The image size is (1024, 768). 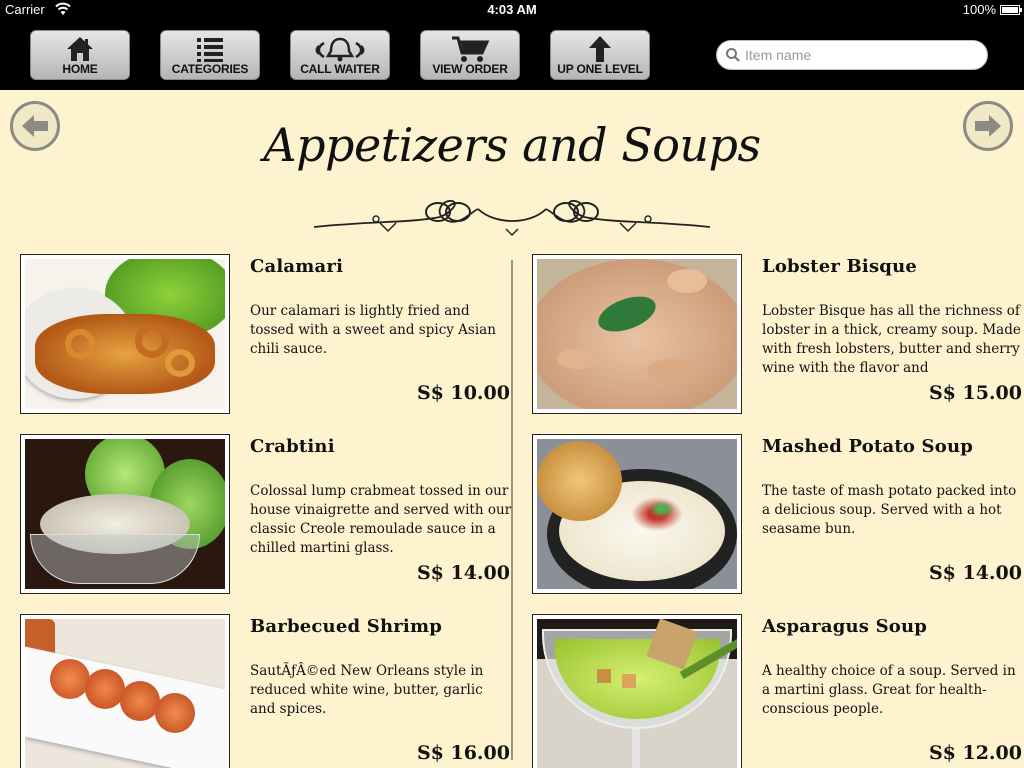 I want to click on status-bar: Carrier 4:03 AM 100%, so click(x=512, y=10).